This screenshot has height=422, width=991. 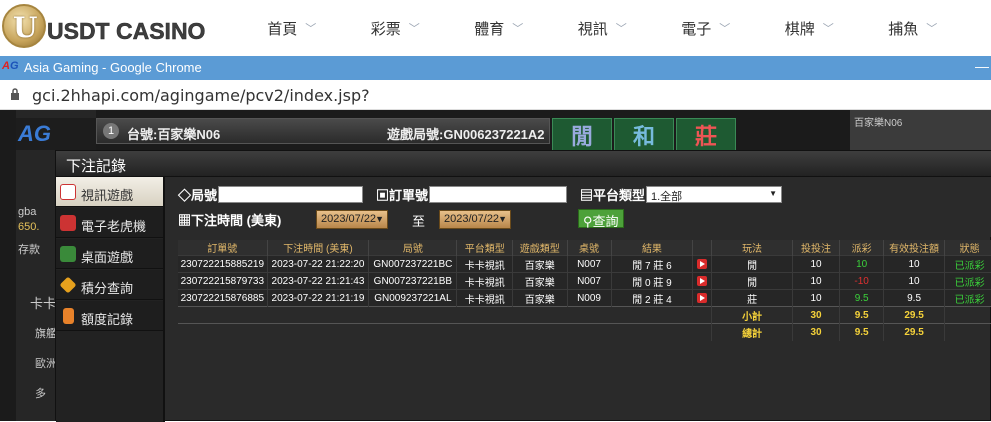 I want to click on cell-result: 閒 7 莊 6, so click(x=652, y=264).